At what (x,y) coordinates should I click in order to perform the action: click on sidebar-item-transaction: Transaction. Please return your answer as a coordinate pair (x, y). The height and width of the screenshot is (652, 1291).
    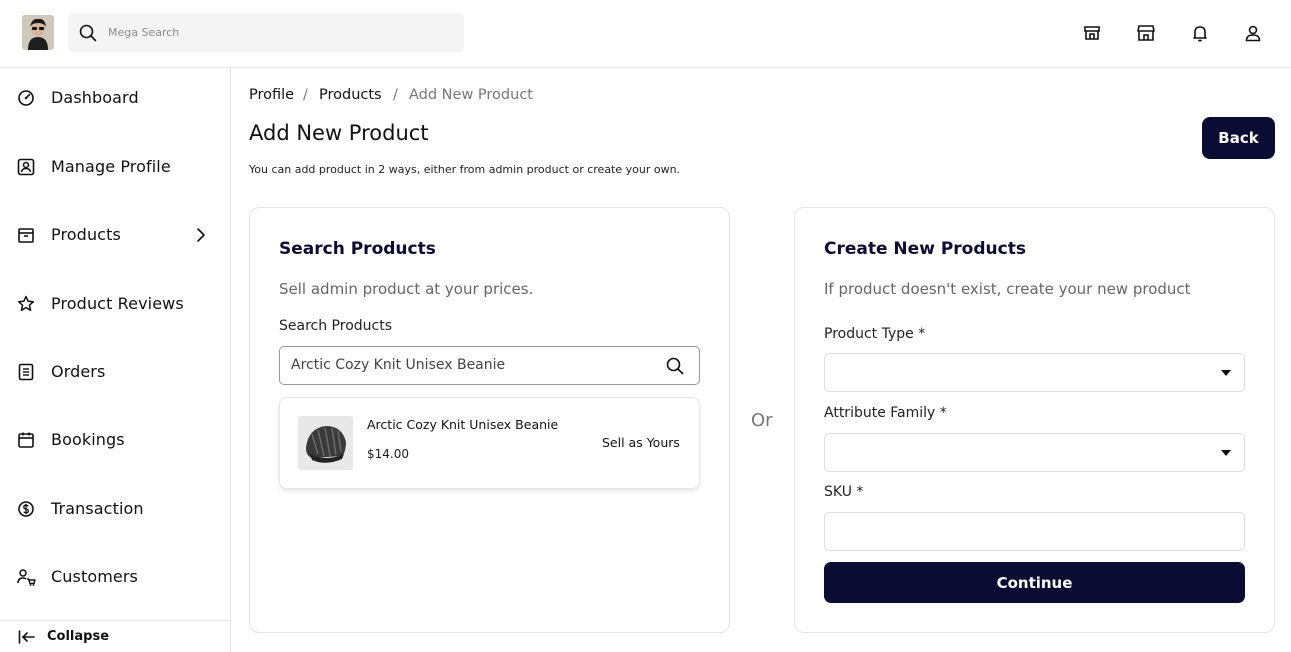
    Looking at the image, I should click on (115, 509).